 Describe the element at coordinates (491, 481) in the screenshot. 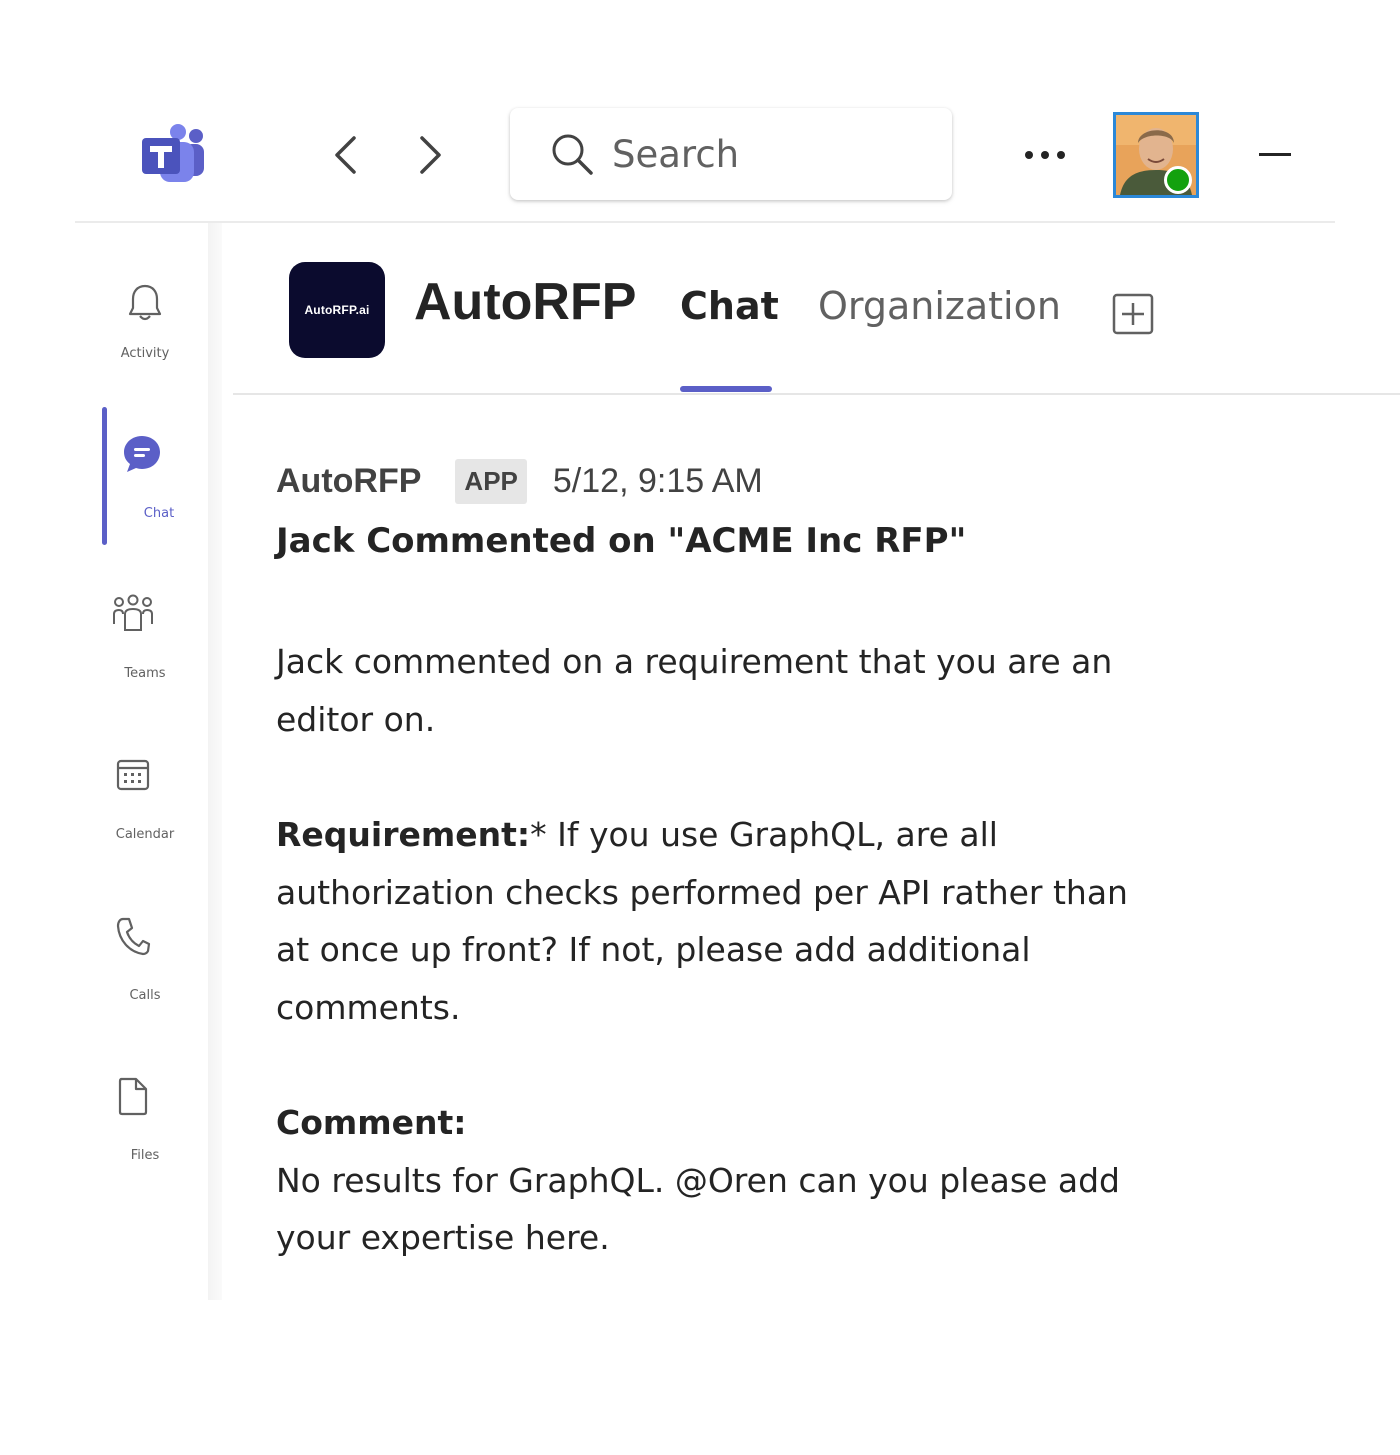

I see `app-badge: APP` at that location.